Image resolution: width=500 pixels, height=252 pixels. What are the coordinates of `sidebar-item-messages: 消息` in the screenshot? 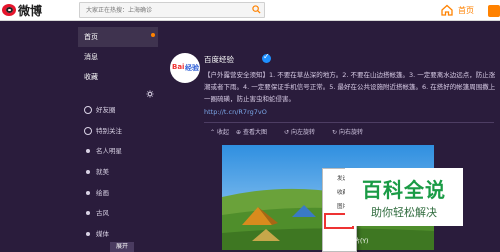 It's located at (118, 57).